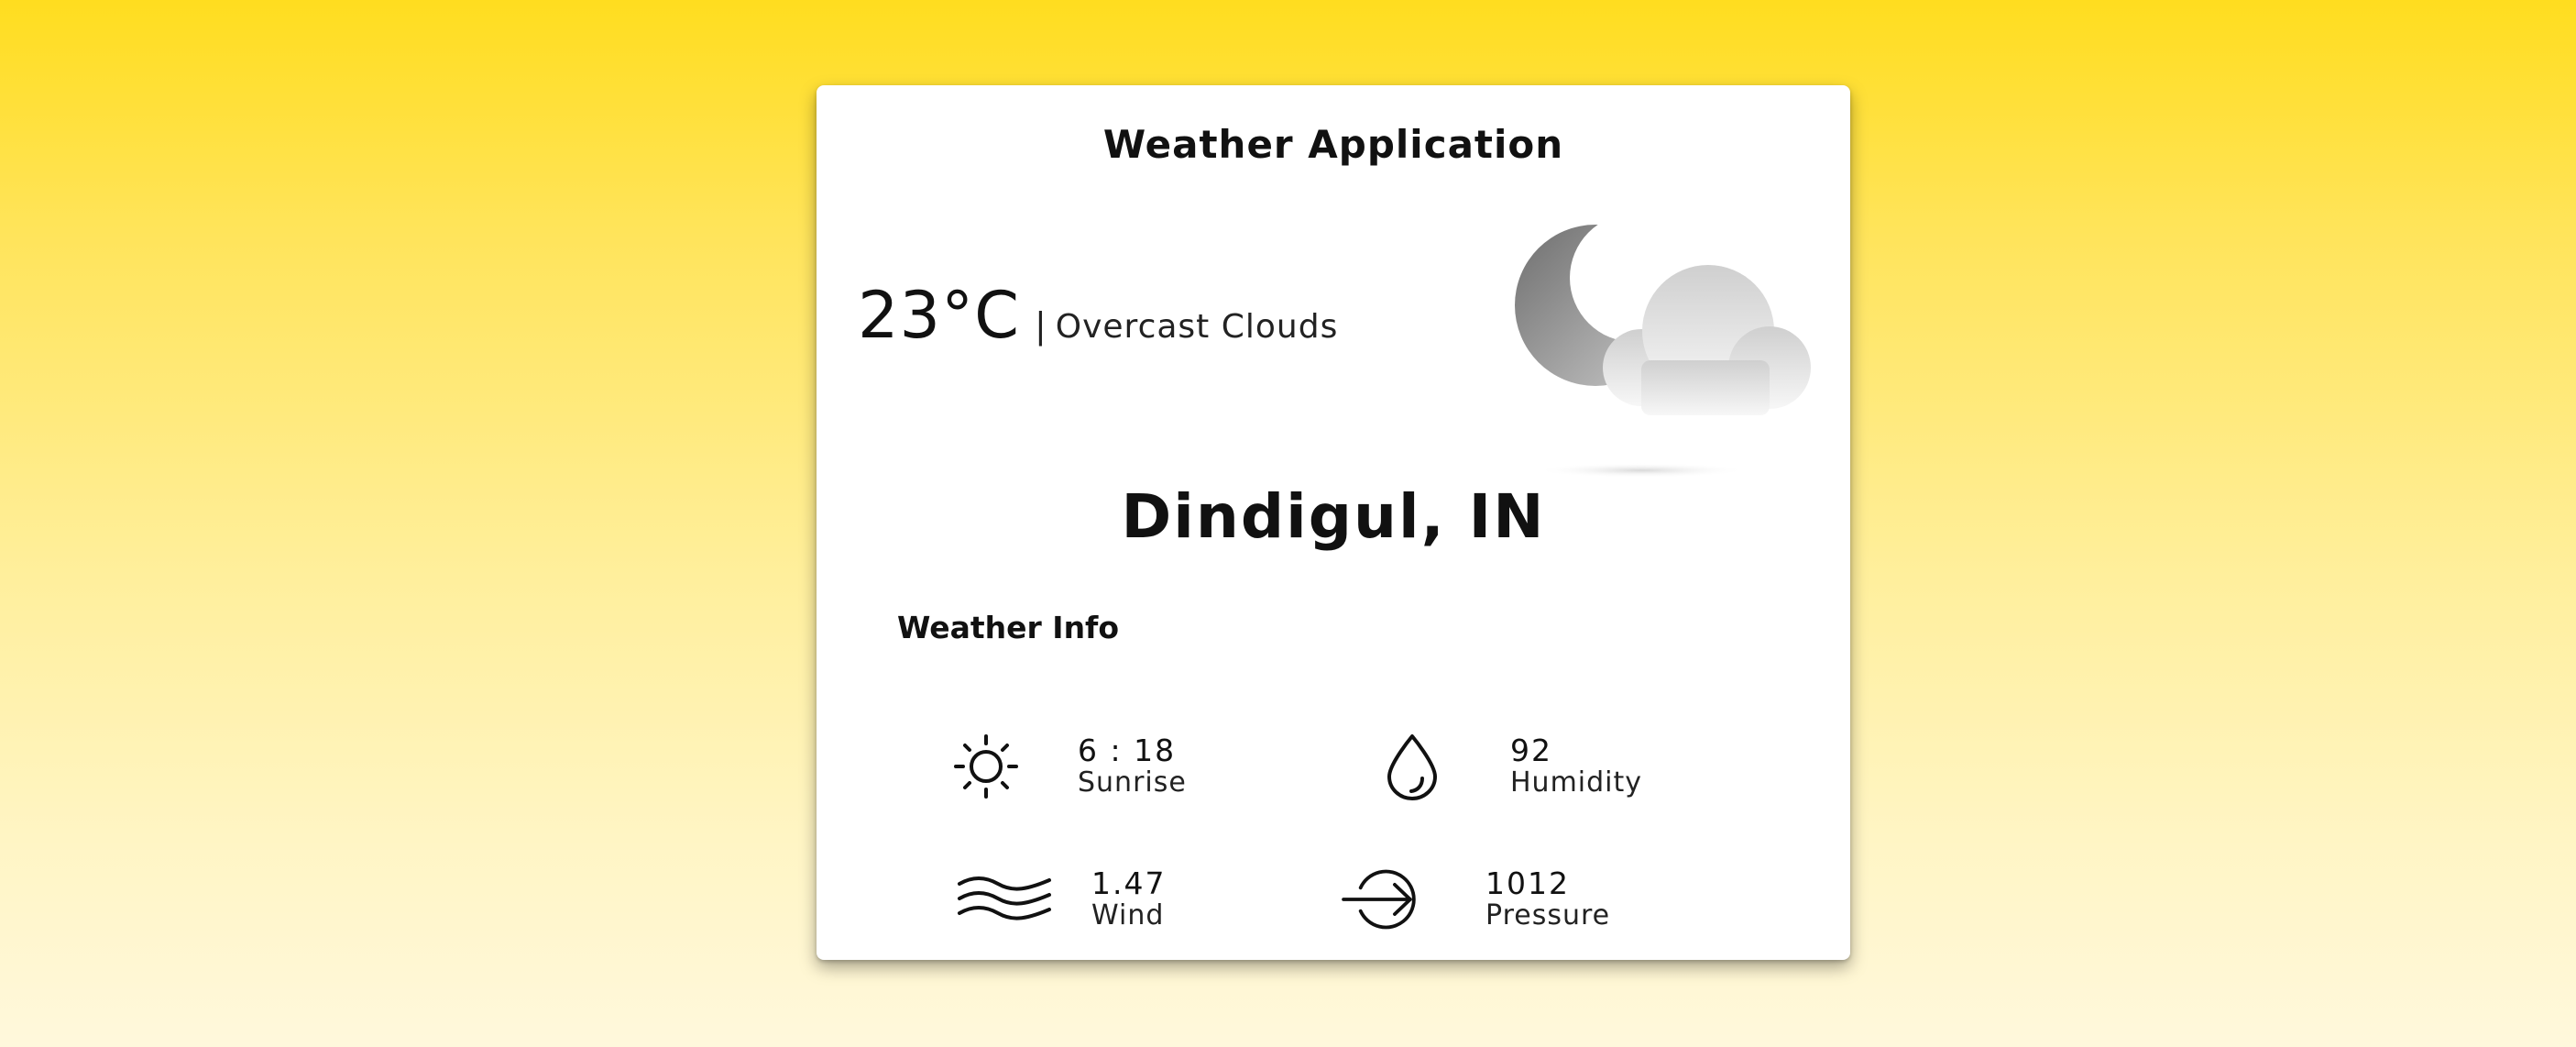  I want to click on sunrise-info: 6 : 18 Sunrise, so click(1063, 766).